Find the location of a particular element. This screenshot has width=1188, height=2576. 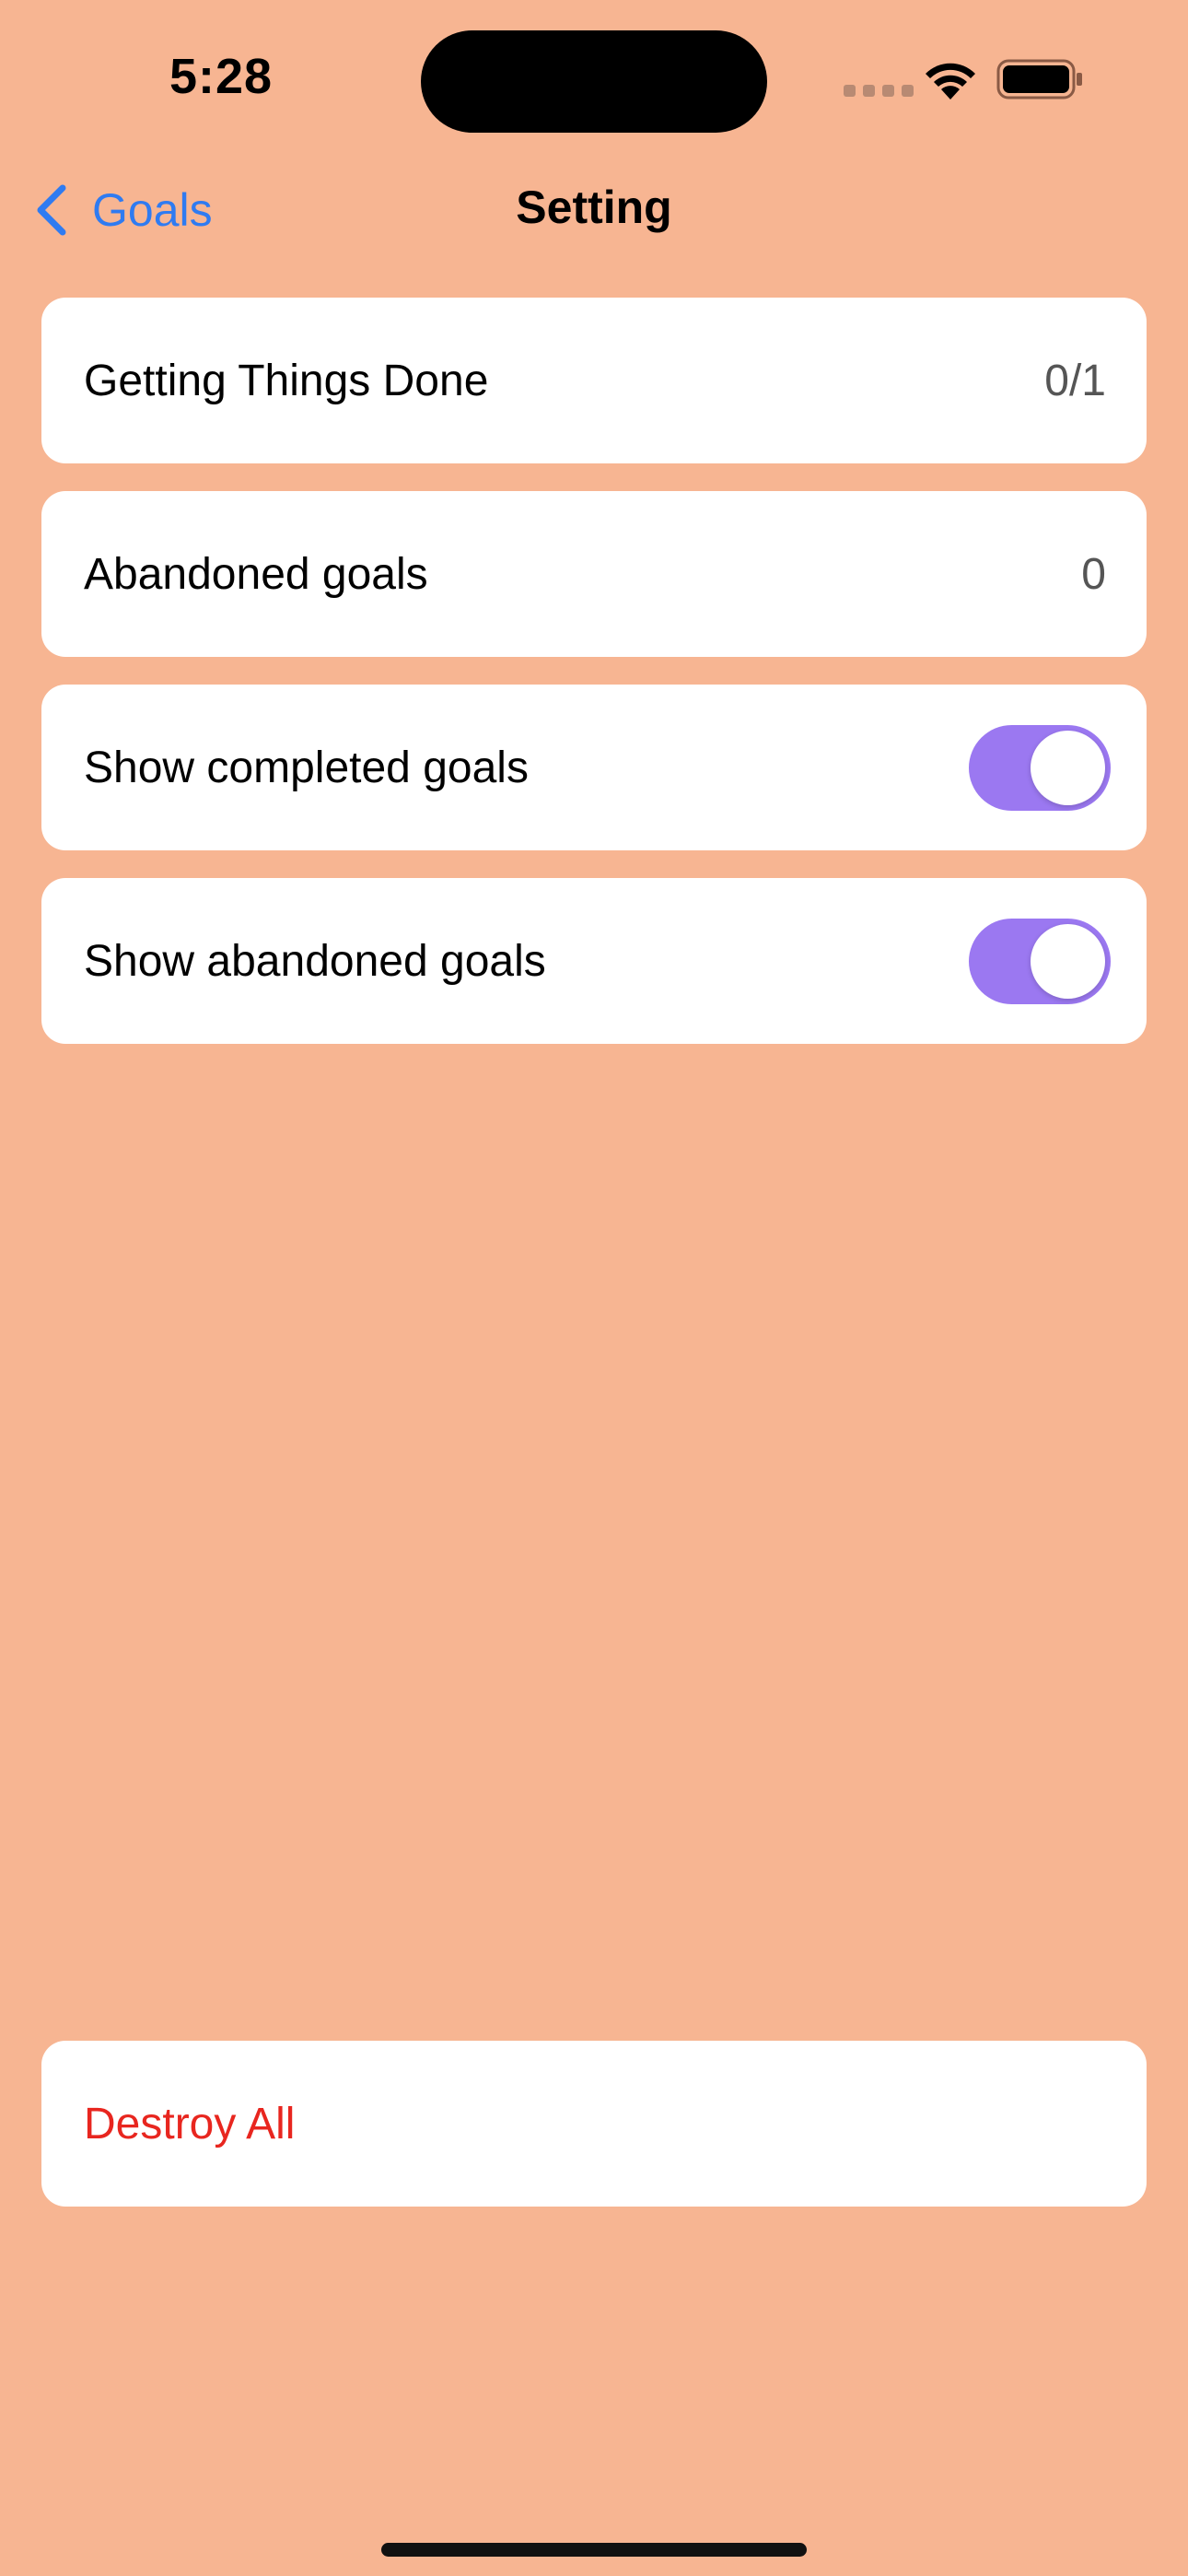

destroy-all-button: Destroy All is located at coordinates (594, 2124).